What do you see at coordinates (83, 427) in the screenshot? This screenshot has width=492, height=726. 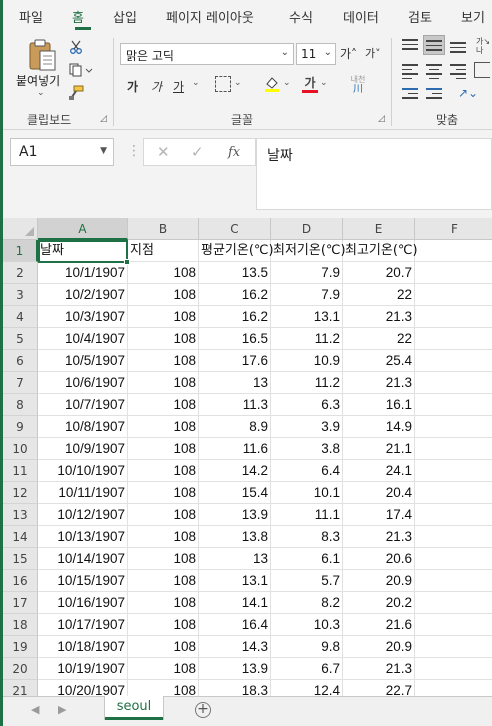 I see `table-cell: 10/8/1907` at bounding box center [83, 427].